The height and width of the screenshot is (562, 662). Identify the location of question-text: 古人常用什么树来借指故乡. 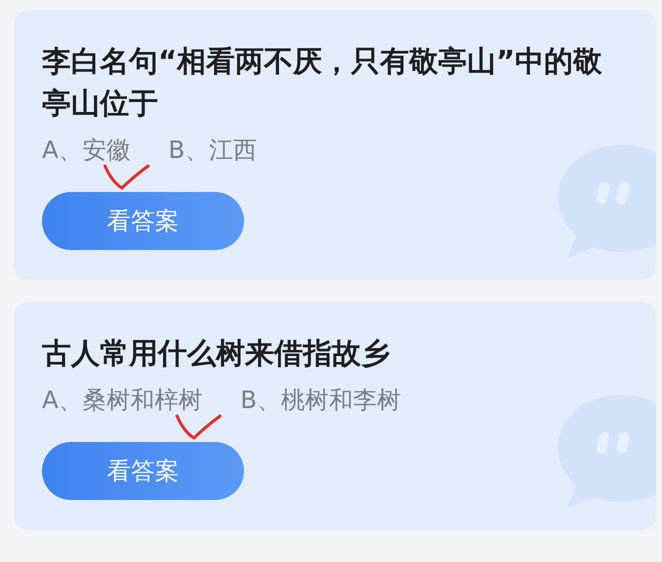
(216, 353).